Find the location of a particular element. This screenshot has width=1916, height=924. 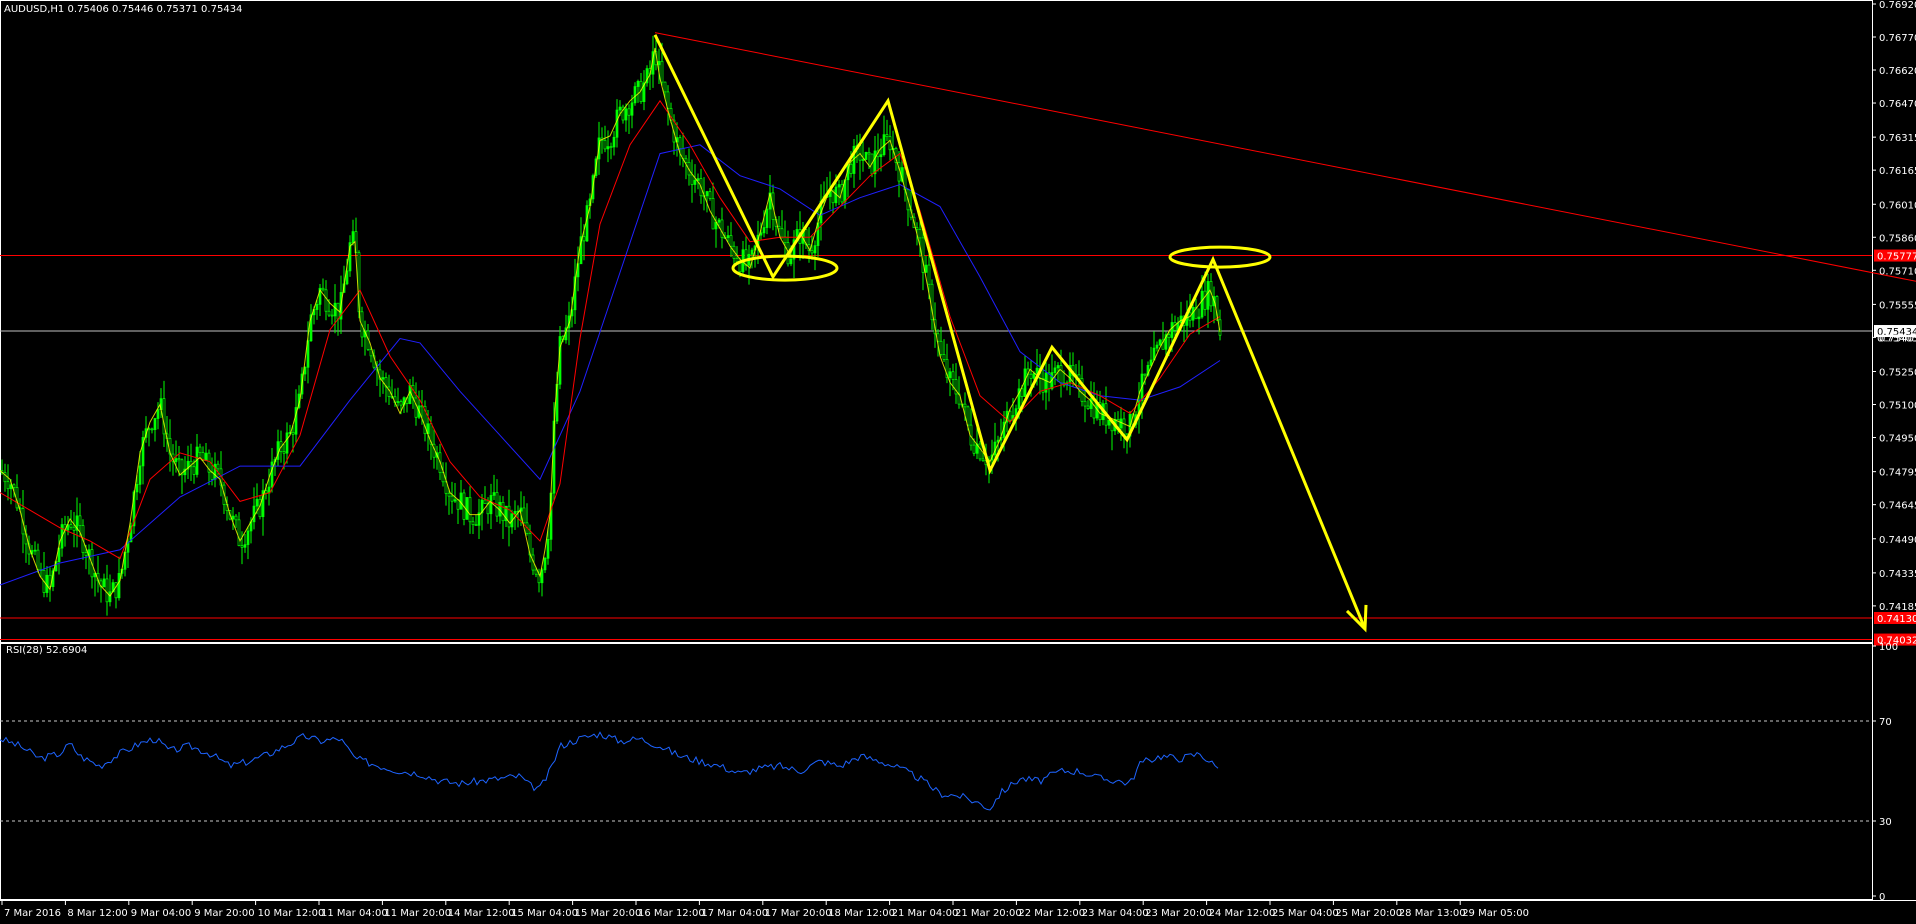

price-label: 0.74130 is located at coordinates (1895, 618).